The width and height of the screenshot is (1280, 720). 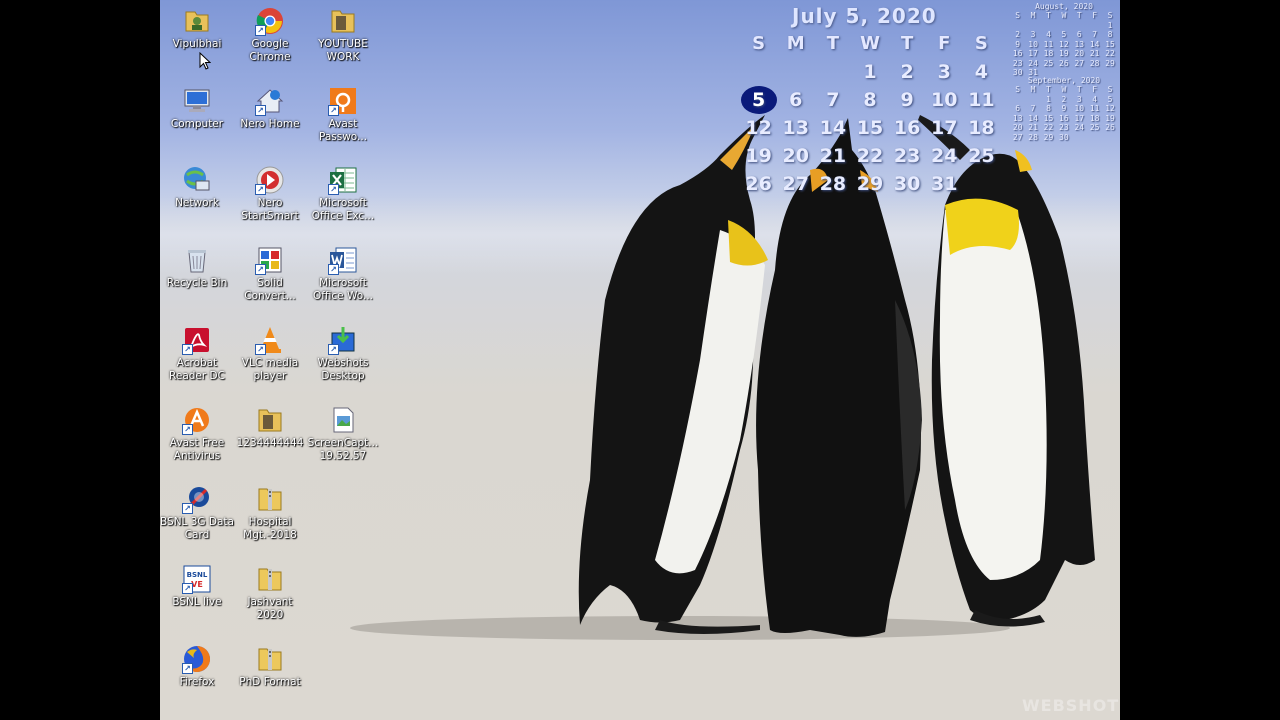 What do you see at coordinates (1064, 64) in the screenshot?
I see `mini-calendar-week-row: 23 24 25 26 27 28 29` at bounding box center [1064, 64].